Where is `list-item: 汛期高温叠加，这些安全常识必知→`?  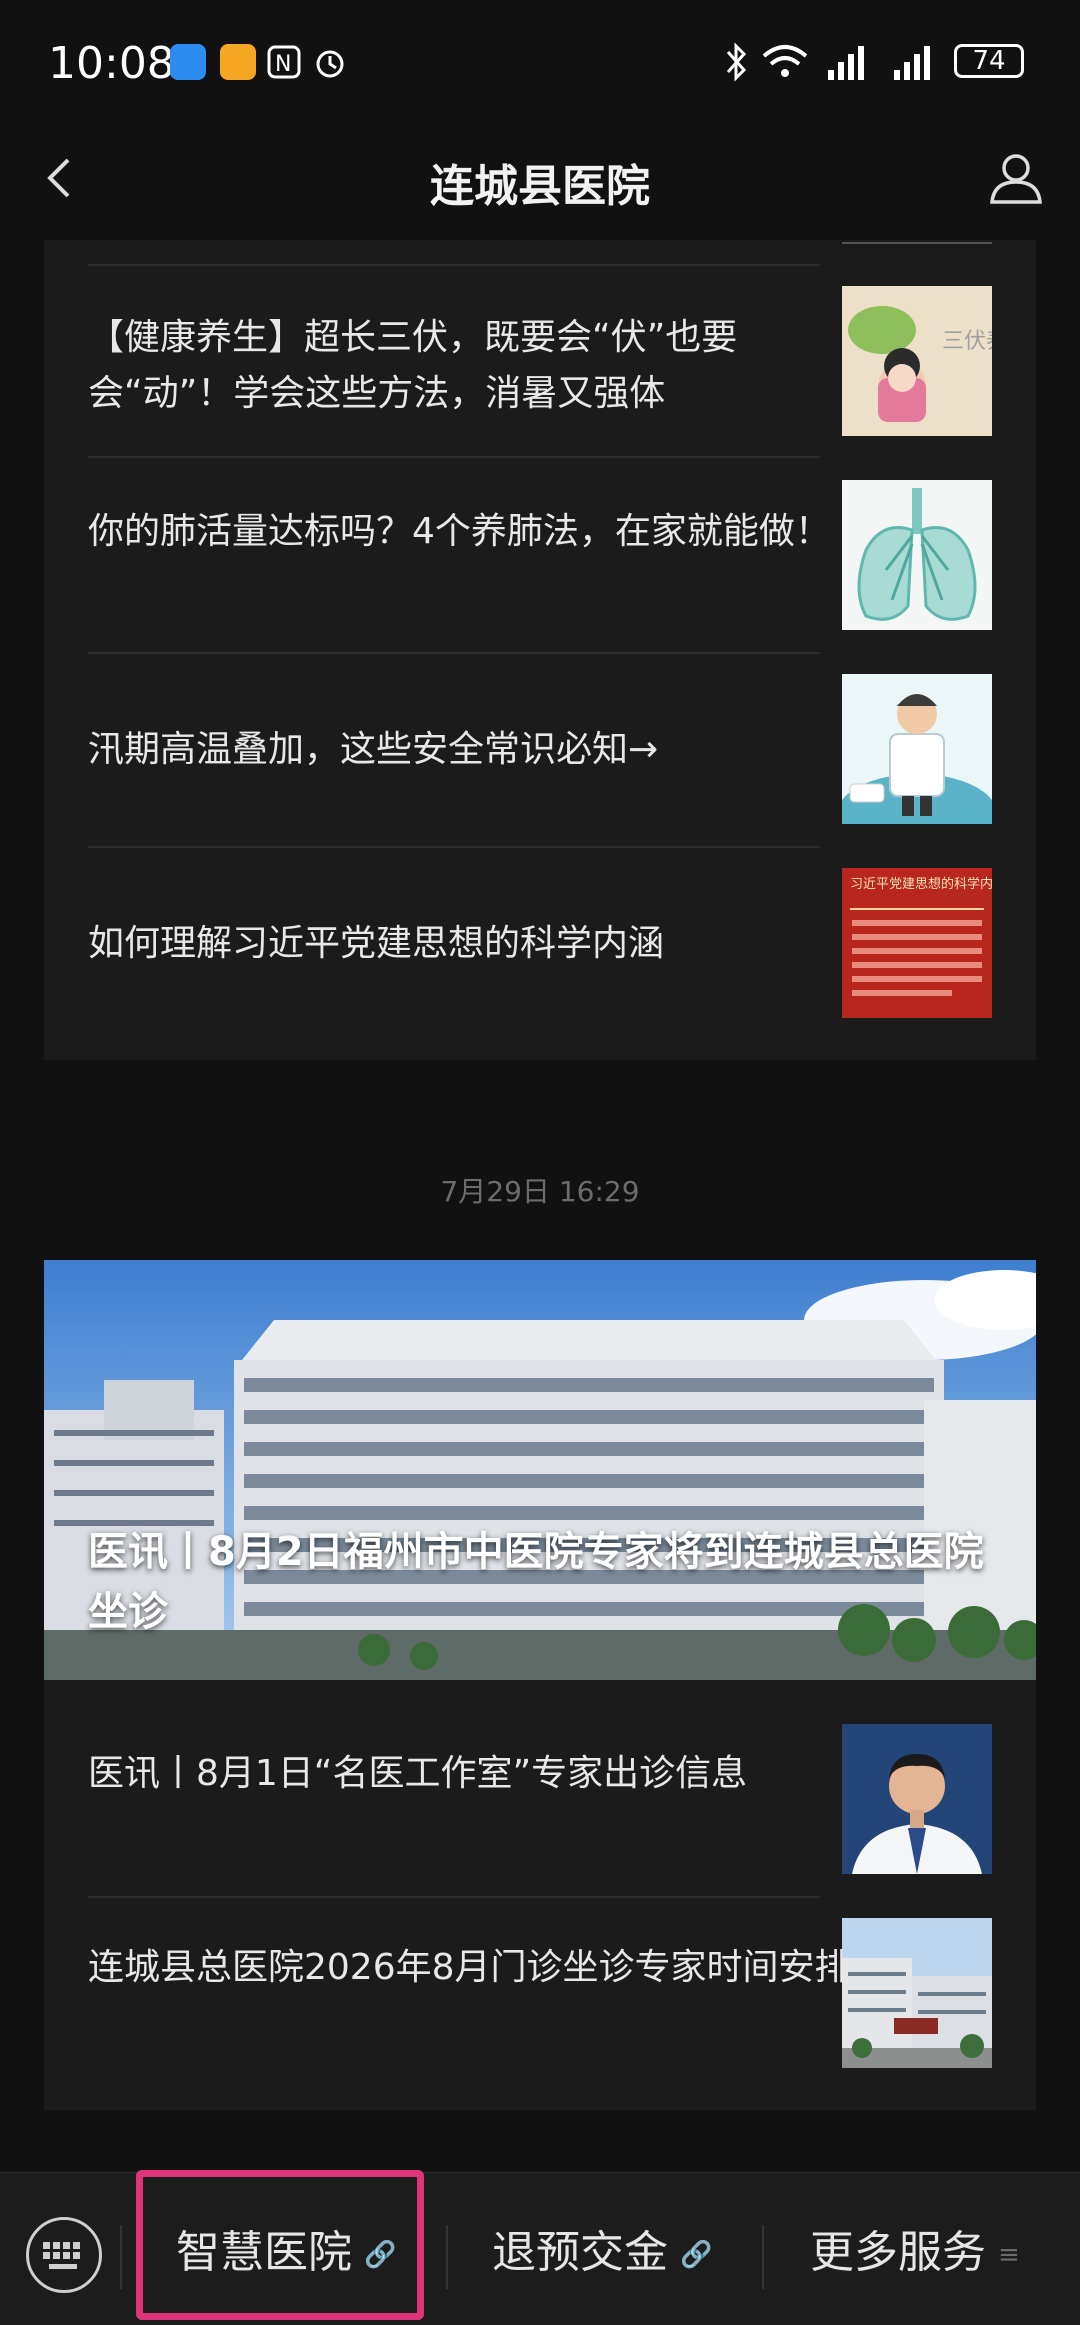
list-item: 汛期高温叠加，这些安全常识必知→ is located at coordinates (476, 750).